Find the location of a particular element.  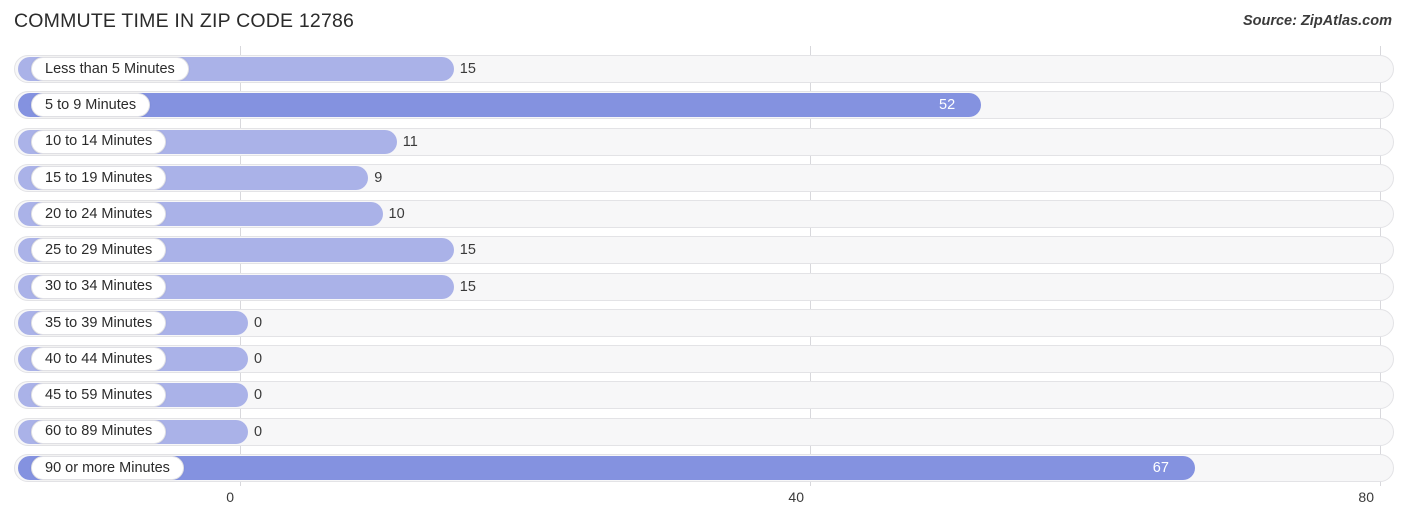

x-axis-tick-80: 80 is located at coordinates (1366, 497).